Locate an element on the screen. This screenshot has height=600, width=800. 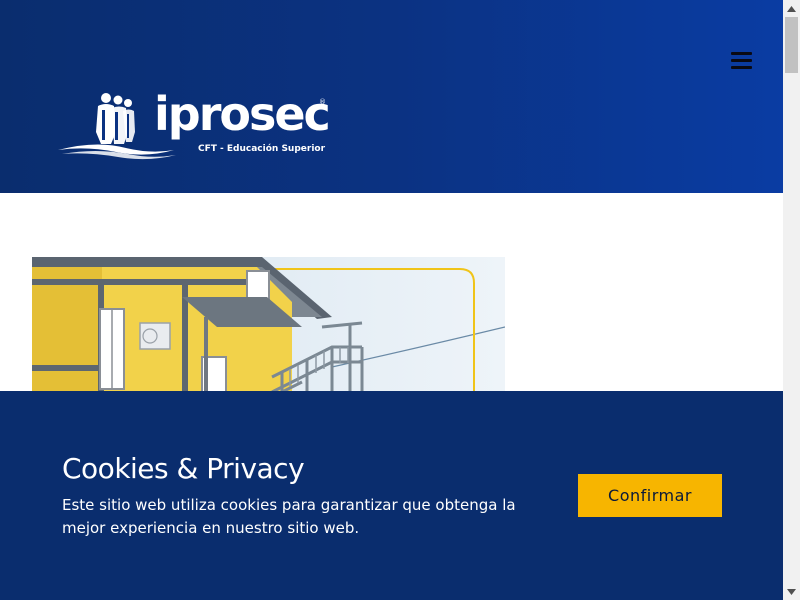
vertical-scrollbar is located at coordinates (791, 300).